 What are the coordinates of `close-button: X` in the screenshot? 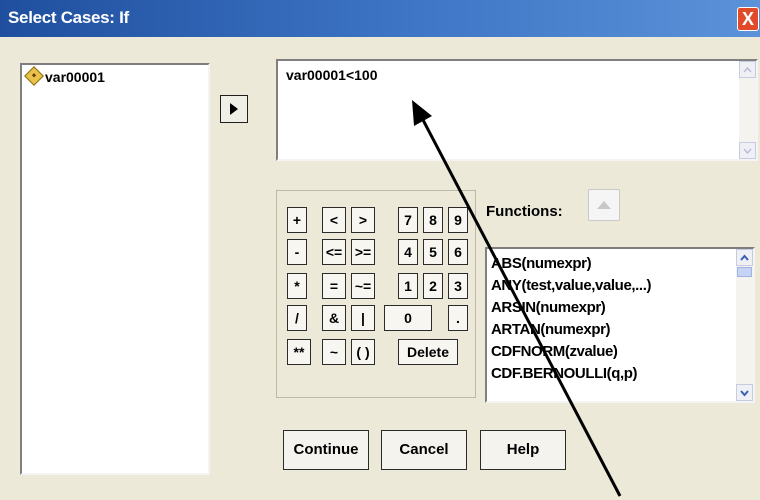 It's located at (748, 19).